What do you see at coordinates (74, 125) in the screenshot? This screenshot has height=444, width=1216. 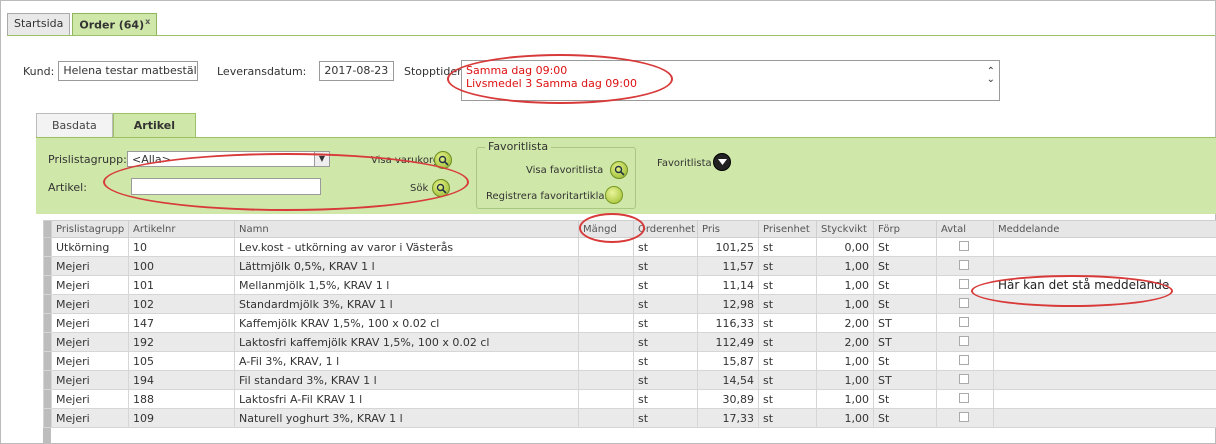 I see `tab-basdata: Basdata` at bounding box center [74, 125].